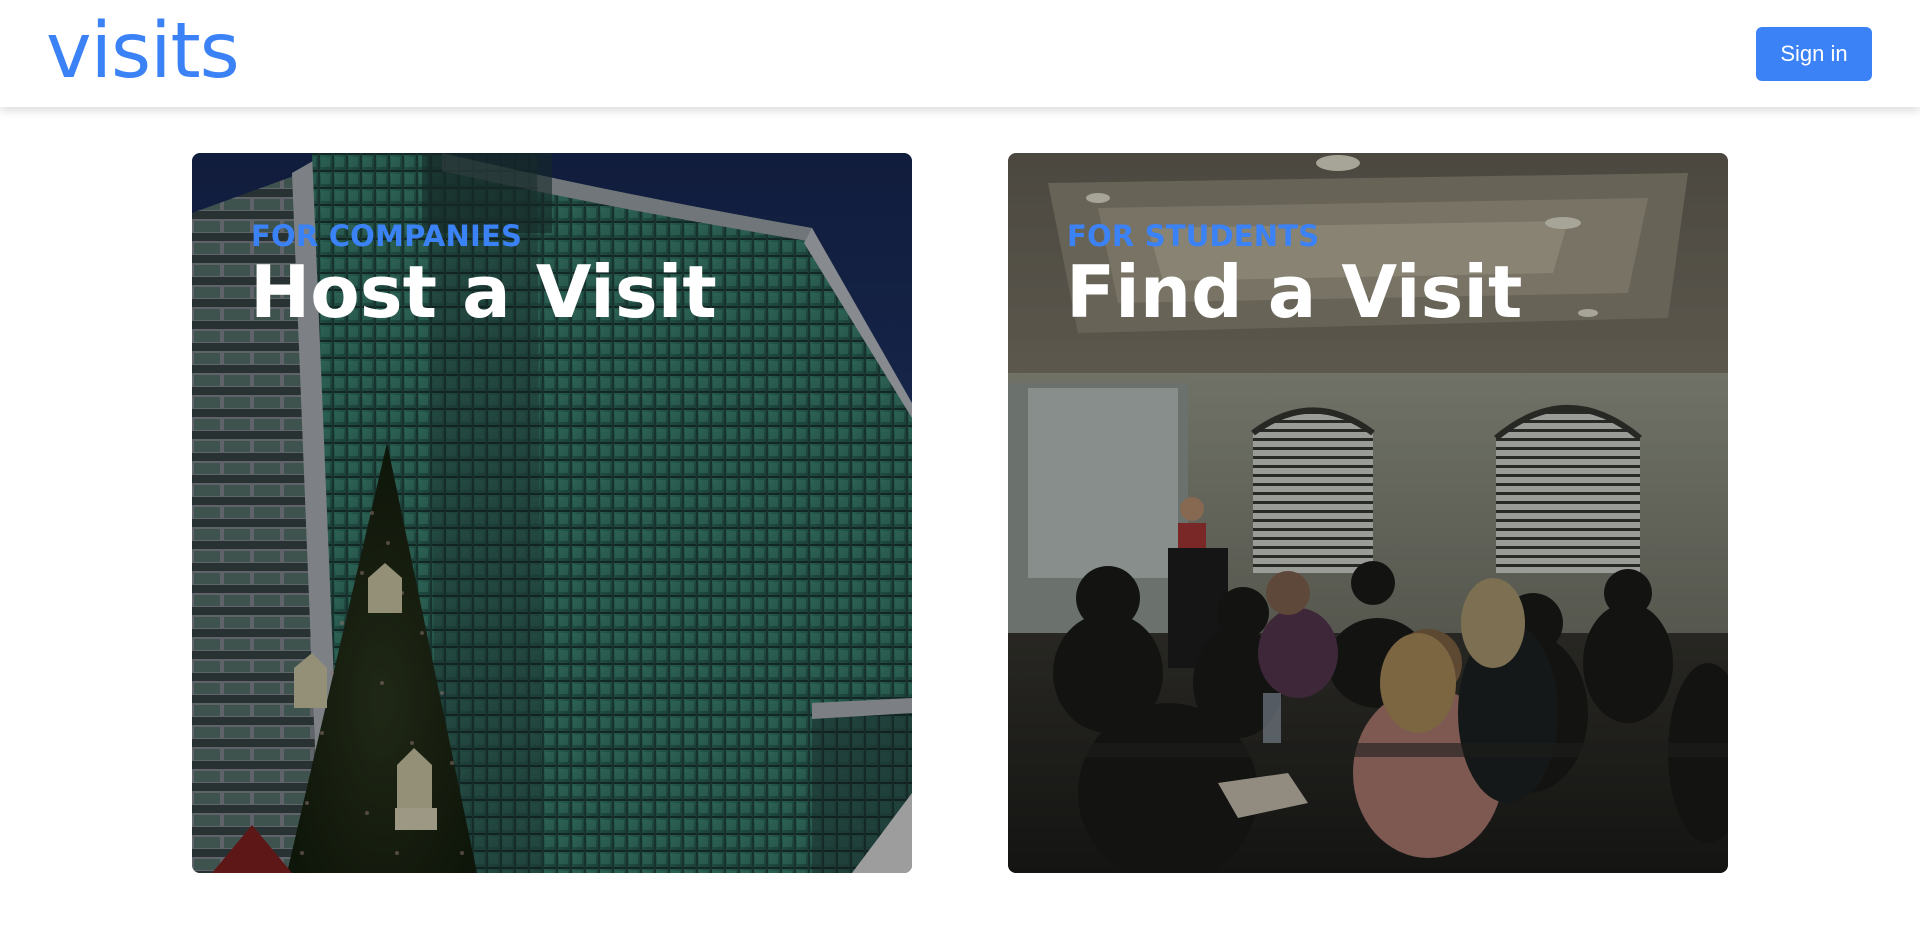 The width and height of the screenshot is (1920, 952). Describe the element at coordinates (1193, 236) in the screenshot. I see `card-kicker: FOR STUDENTS` at that location.